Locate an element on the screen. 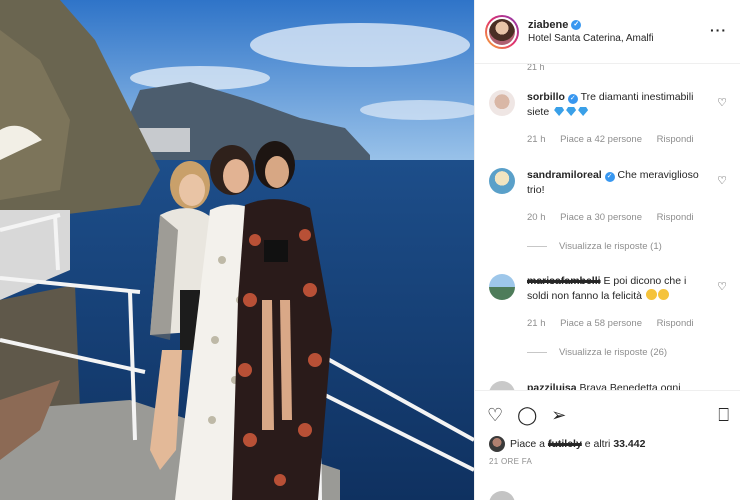  bookmark-icon: ⎕ is located at coordinates (723, 415).